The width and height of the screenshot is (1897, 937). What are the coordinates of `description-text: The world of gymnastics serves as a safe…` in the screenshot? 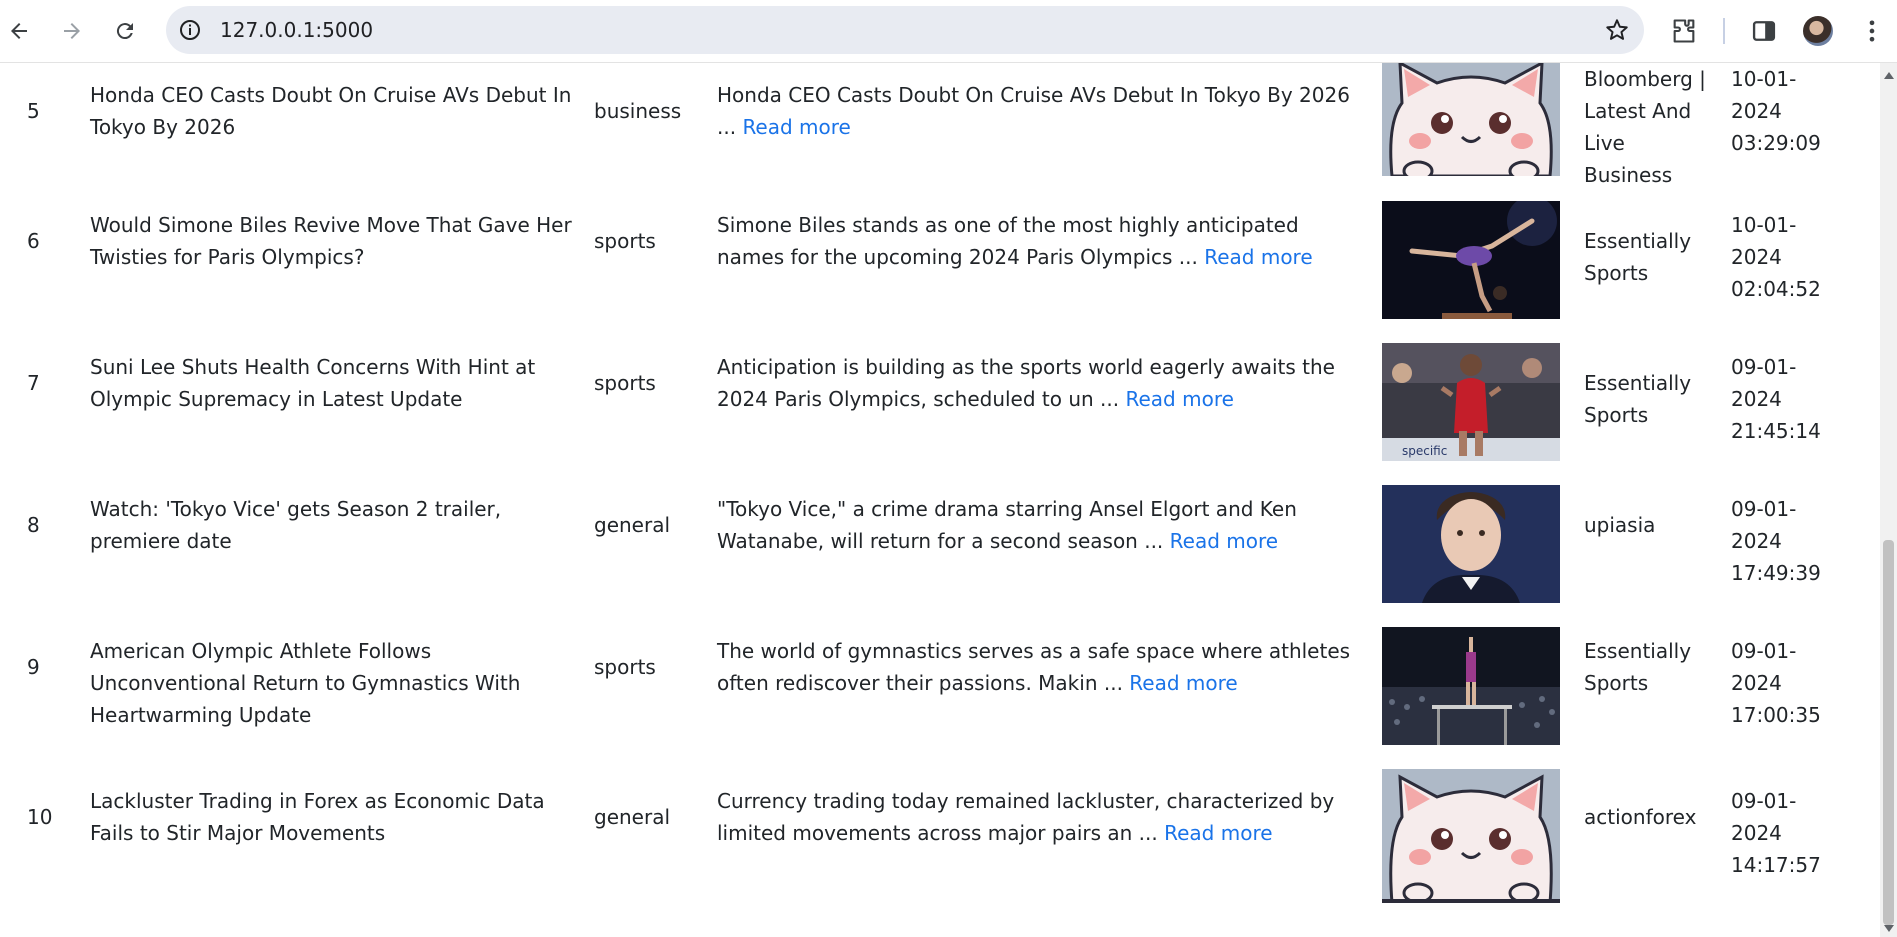 It's located at (1034, 667).